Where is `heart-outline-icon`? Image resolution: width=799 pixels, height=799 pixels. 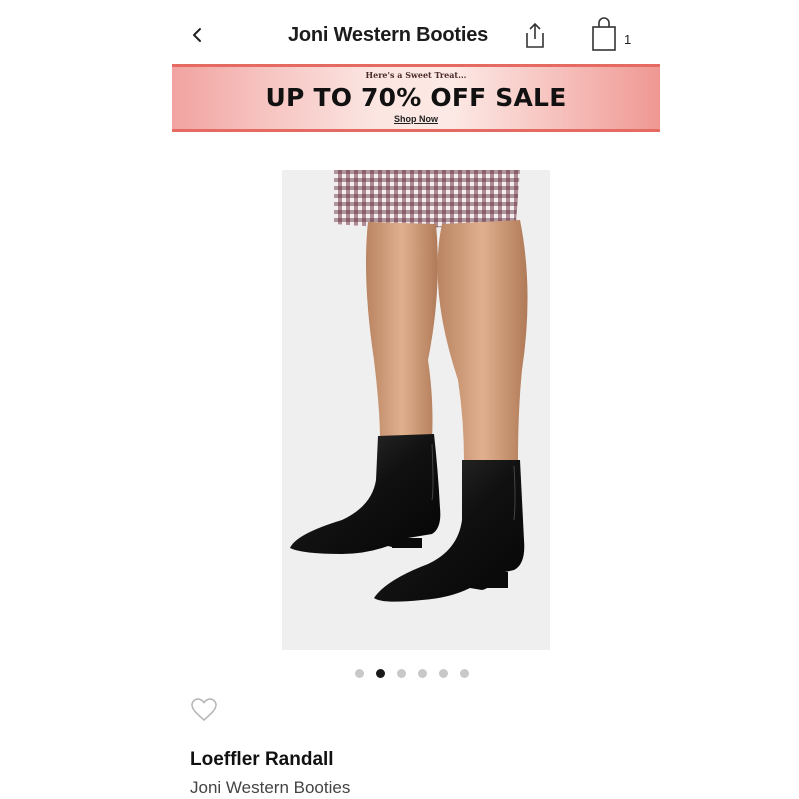 heart-outline-icon is located at coordinates (204, 709).